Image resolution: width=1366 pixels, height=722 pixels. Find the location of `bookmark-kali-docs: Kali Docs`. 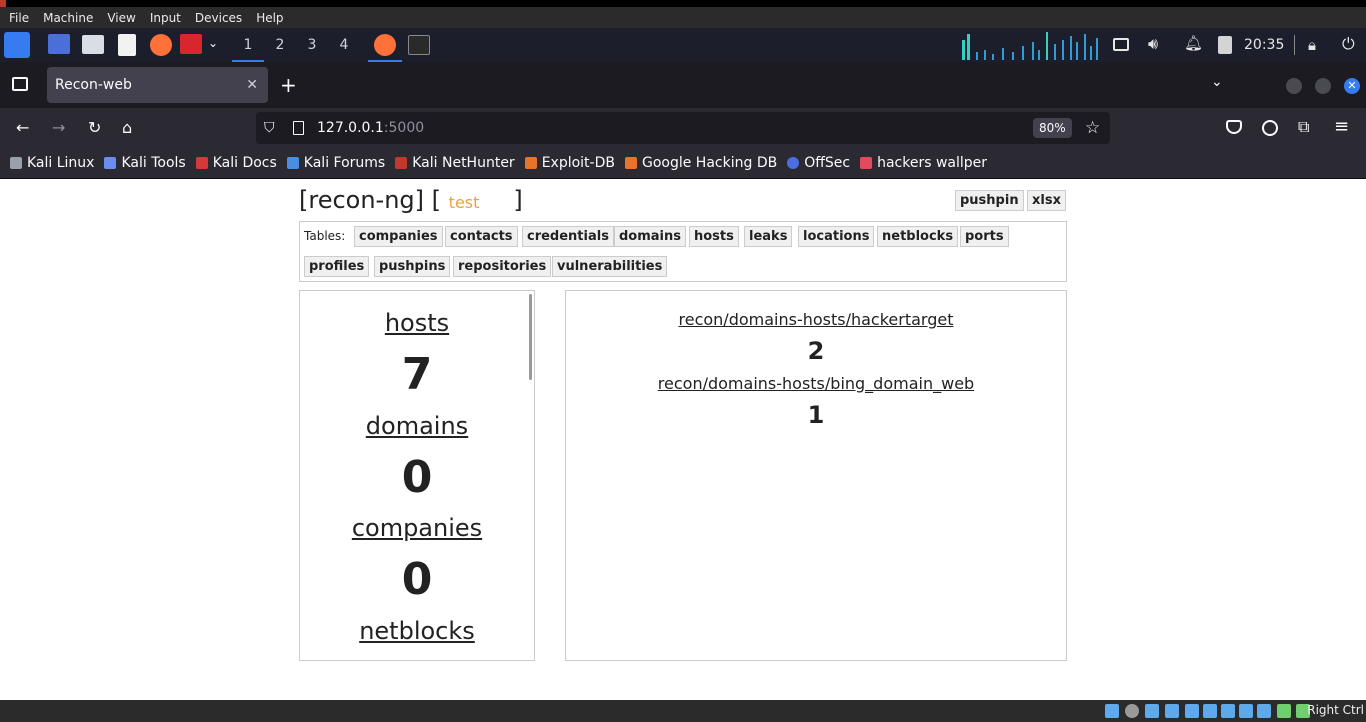

bookmark-kali-docs: Kali Docs is located at coordinates (236, 163).